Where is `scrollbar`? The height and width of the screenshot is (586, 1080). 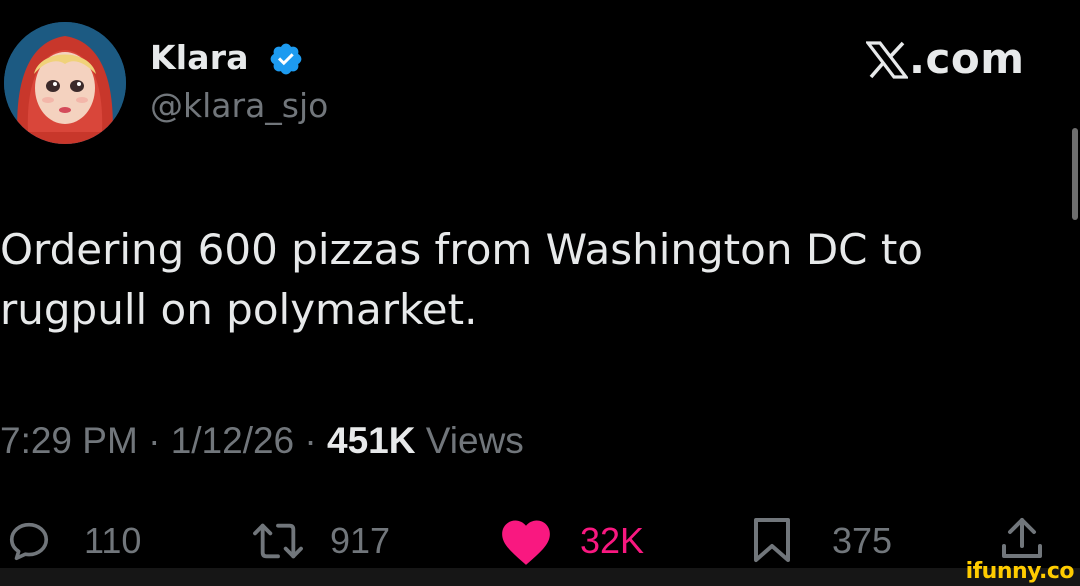
scrollbar is located at coordinates (1075, 174).